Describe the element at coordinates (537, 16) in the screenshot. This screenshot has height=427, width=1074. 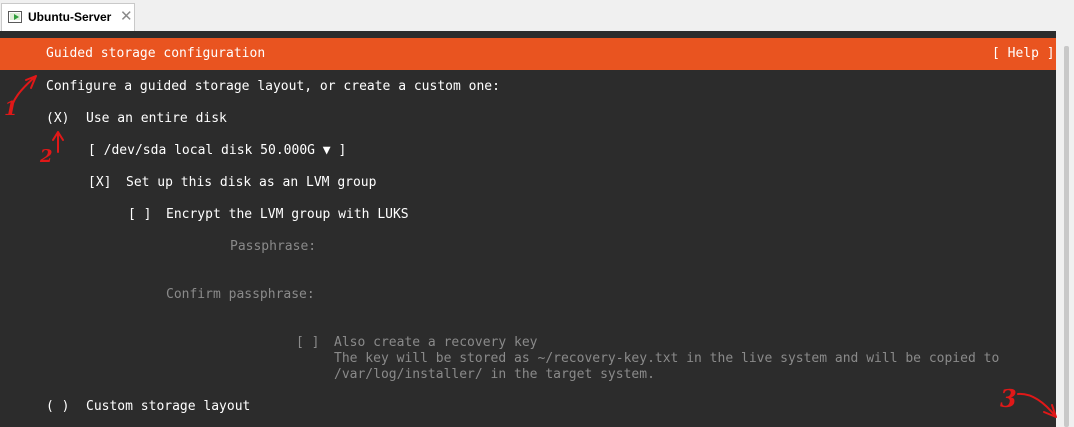
I see `vm-tab-bar: Ubuntu-Server ✕` at that location.